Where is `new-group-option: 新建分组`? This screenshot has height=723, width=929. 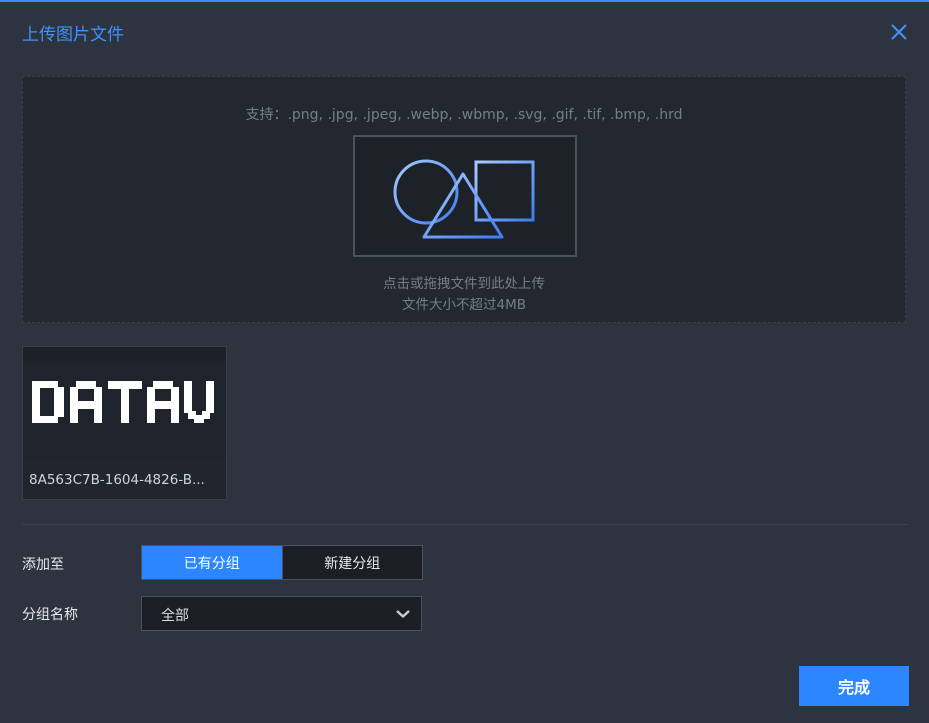
new-group-option: 新建分组 is located at coordinates (351, 562).